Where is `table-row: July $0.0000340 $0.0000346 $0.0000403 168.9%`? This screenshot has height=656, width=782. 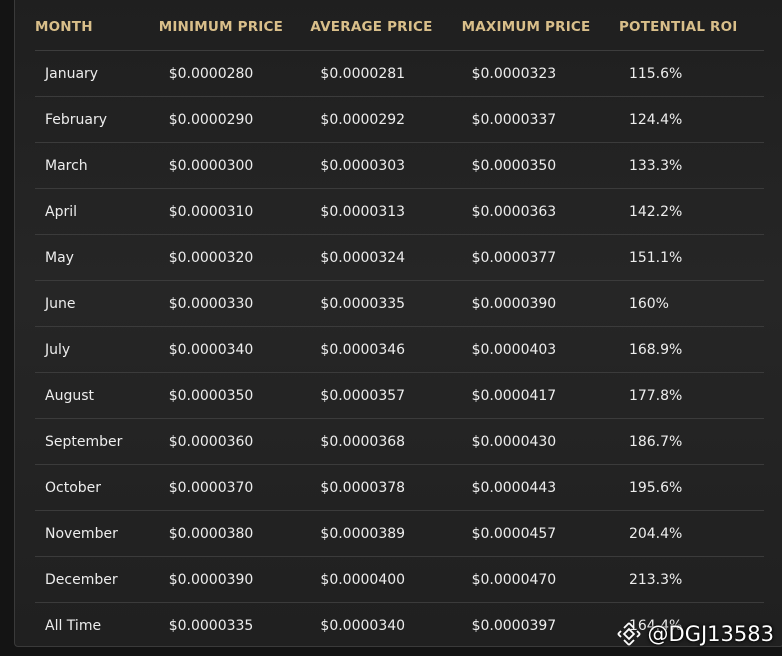 table-row: July $0.0000340 $0.0000346 $0.0000403 168.9% is located at coordinates (399, 349).